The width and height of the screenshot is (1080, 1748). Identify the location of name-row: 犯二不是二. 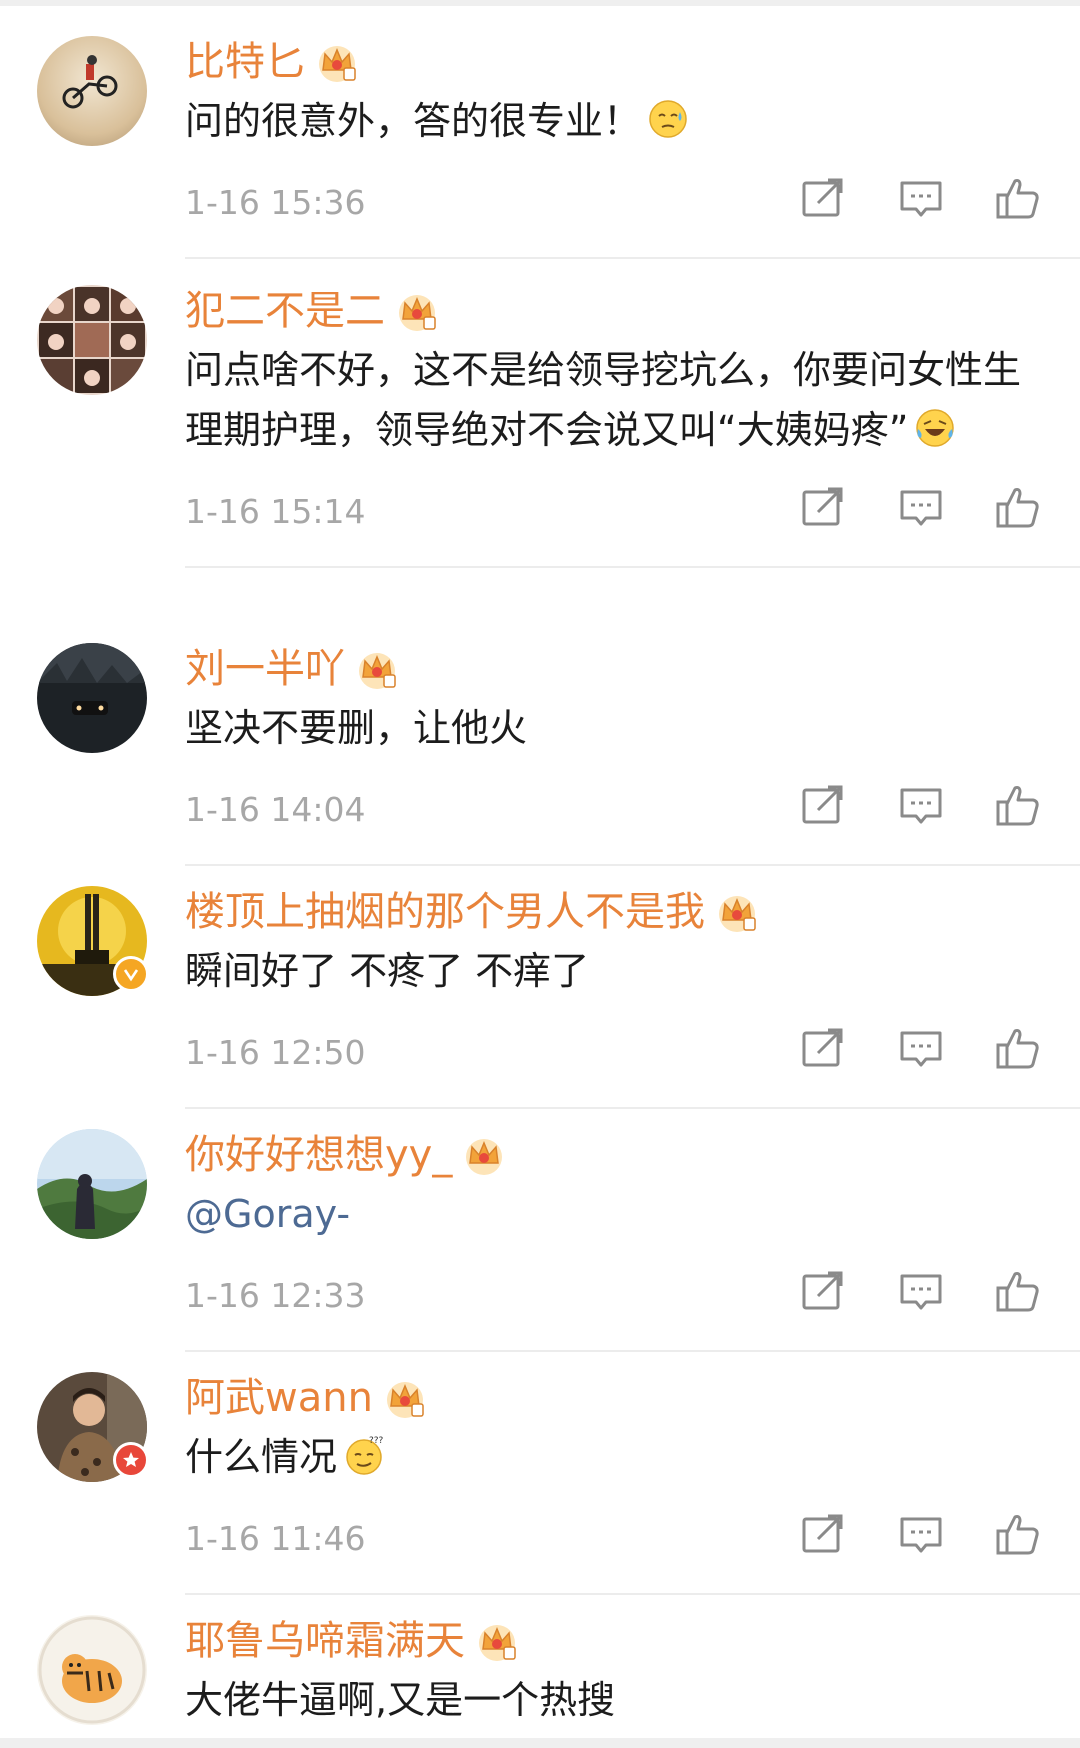
(612, 311).